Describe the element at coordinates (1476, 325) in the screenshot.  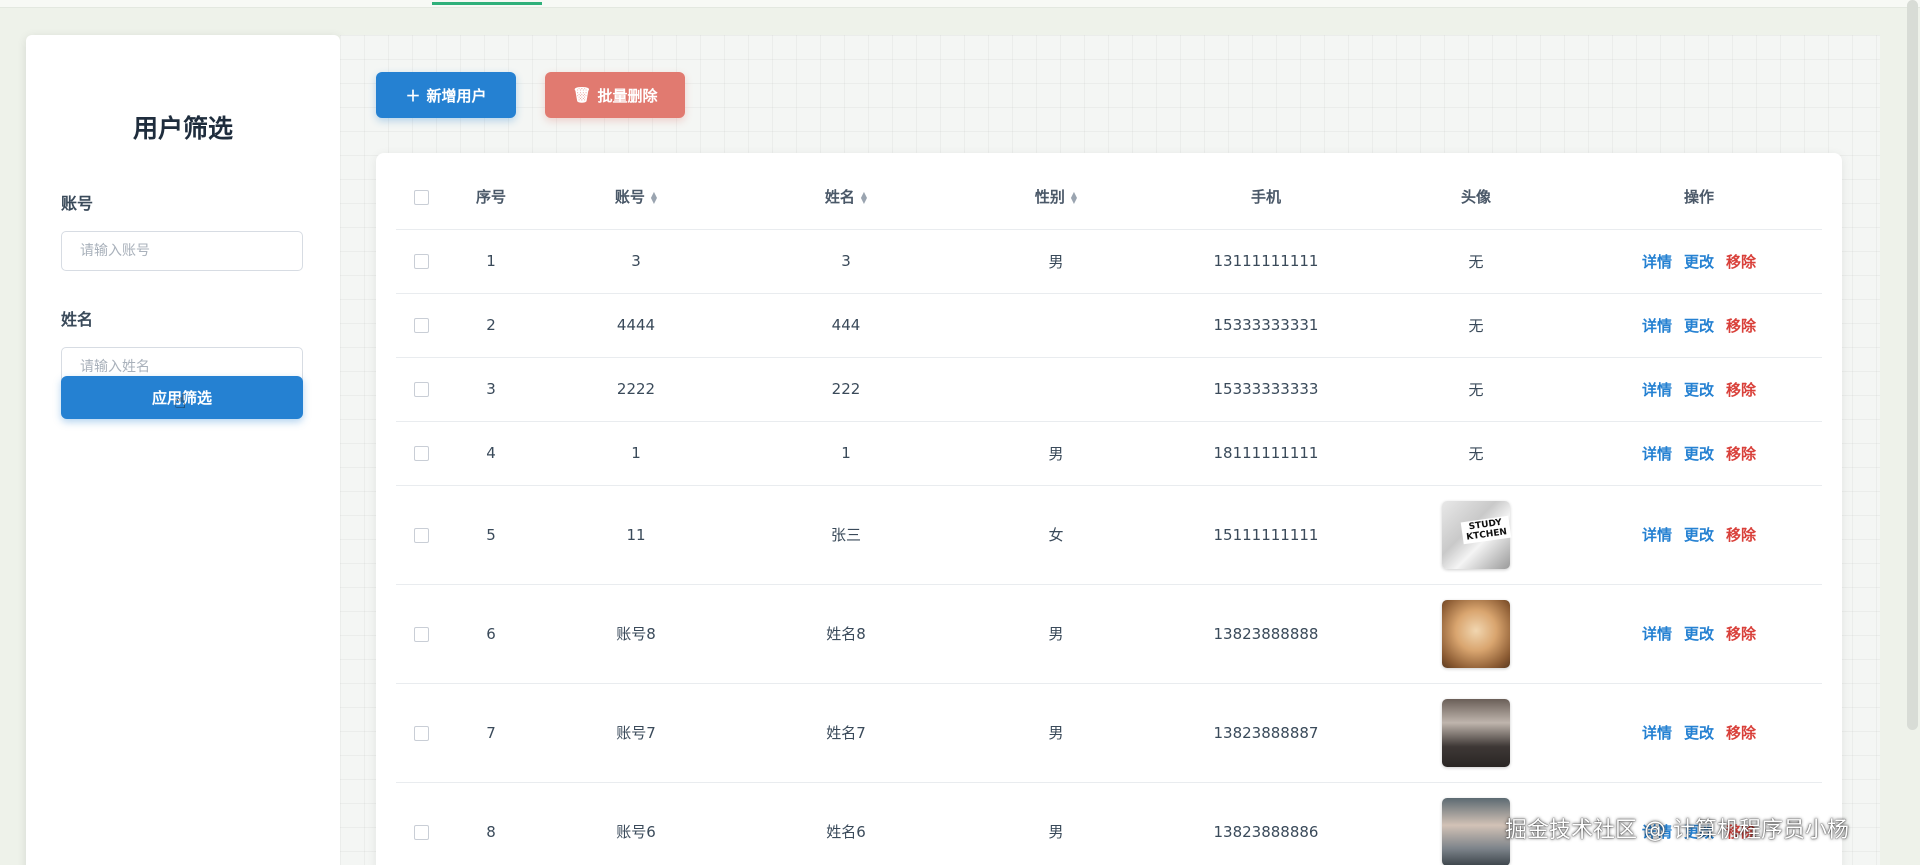
I see `cell-avatar: 无` at that location.